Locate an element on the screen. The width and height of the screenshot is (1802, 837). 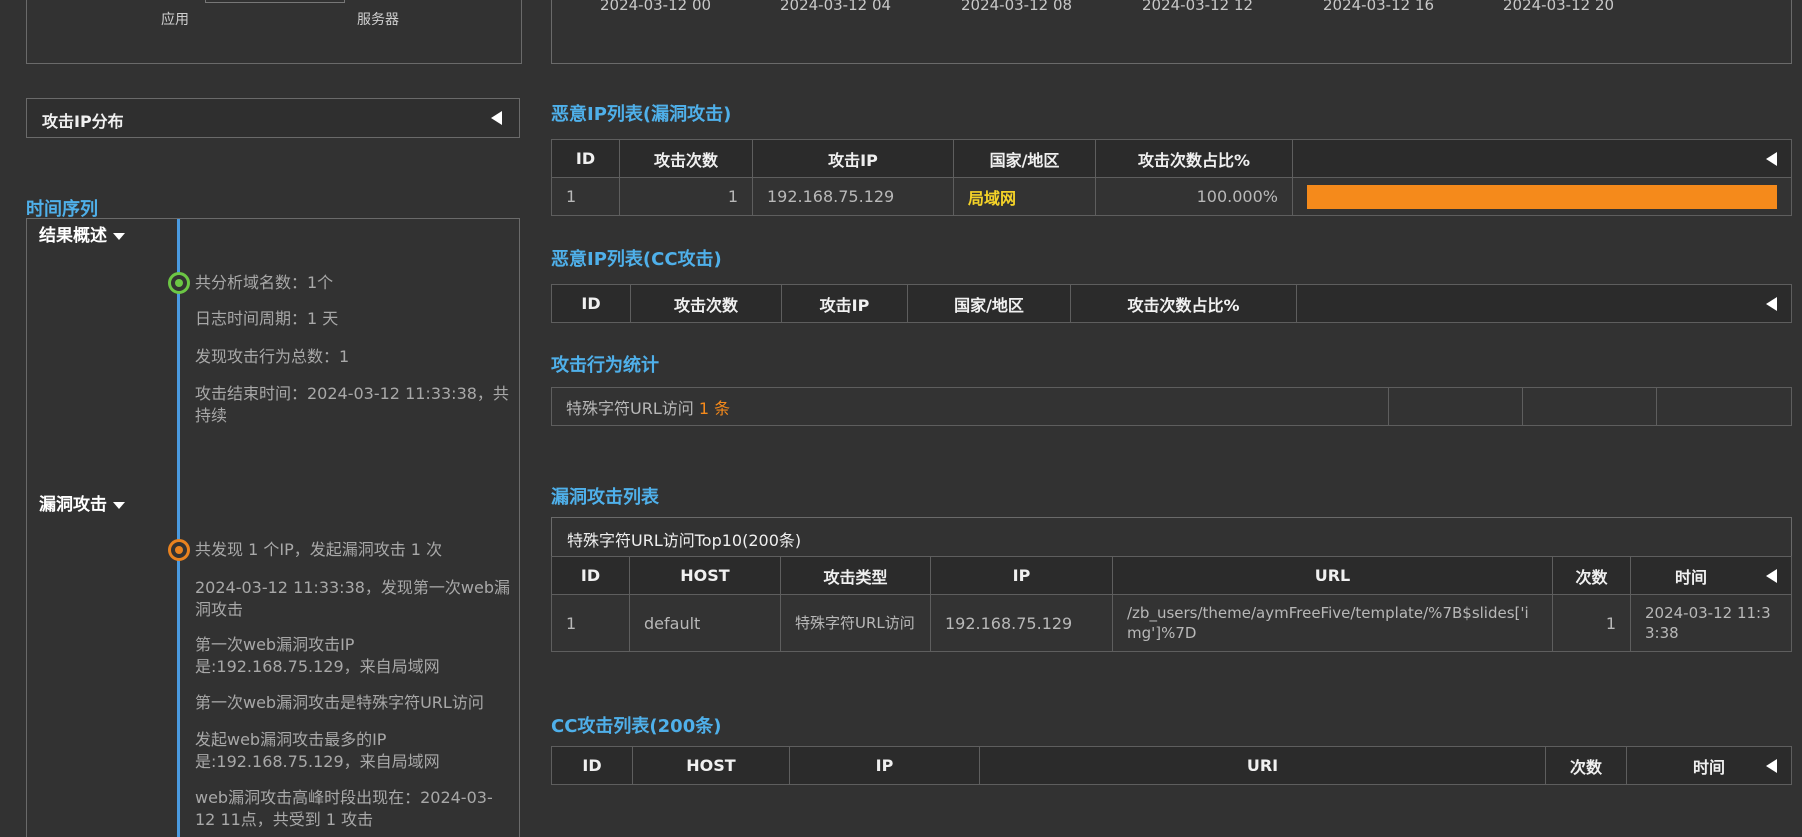
cc-list-table: ID HOST IP URI 次数 时间 is located at coordinates (1171, 765).